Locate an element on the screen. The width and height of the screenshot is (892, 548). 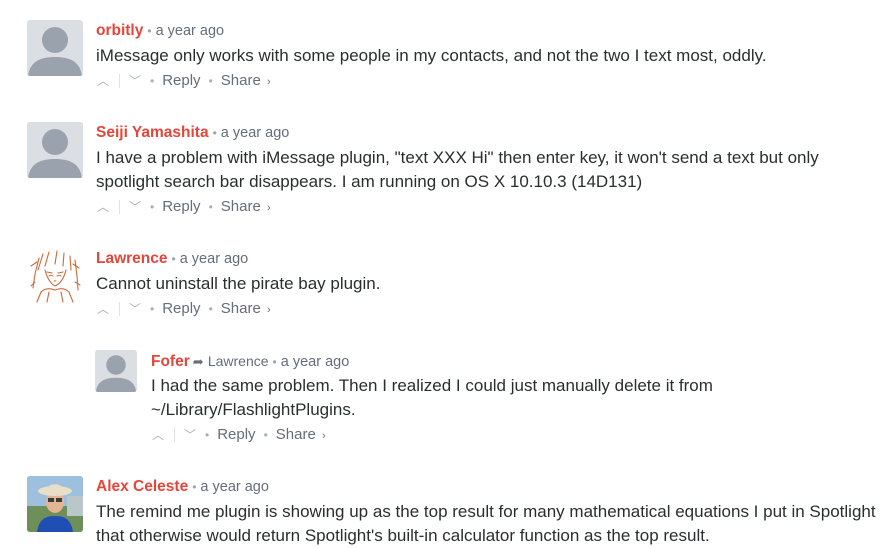
comment-header: Fofer ➦ Lawrence • a year ago is located at coordinates (516, 361).